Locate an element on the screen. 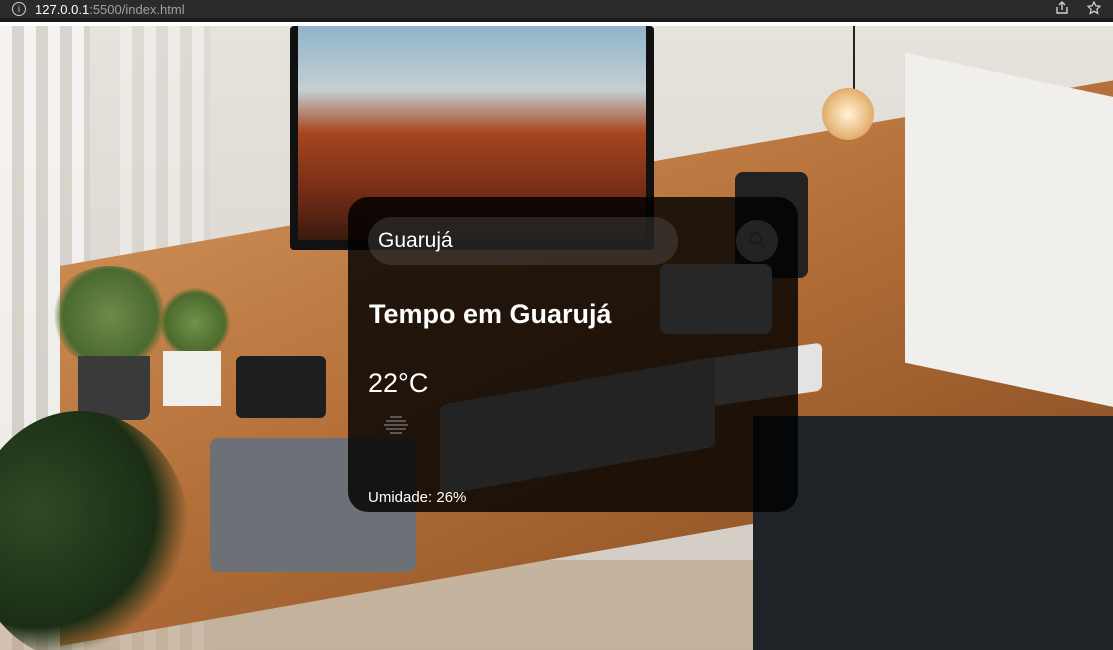 This screenshot has width=1113, height=650. share-icon is located at coordinates (1062, 9).